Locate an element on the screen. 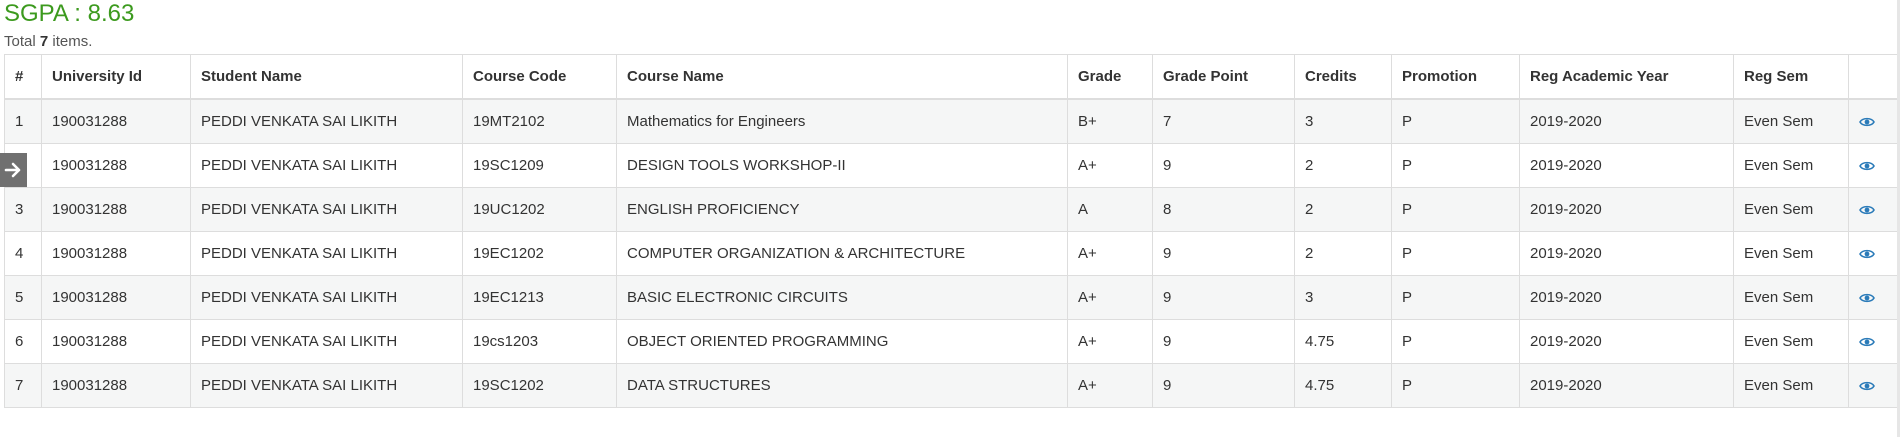  cell-course-code: 19UC1202 is located at coordinates (539, 209).